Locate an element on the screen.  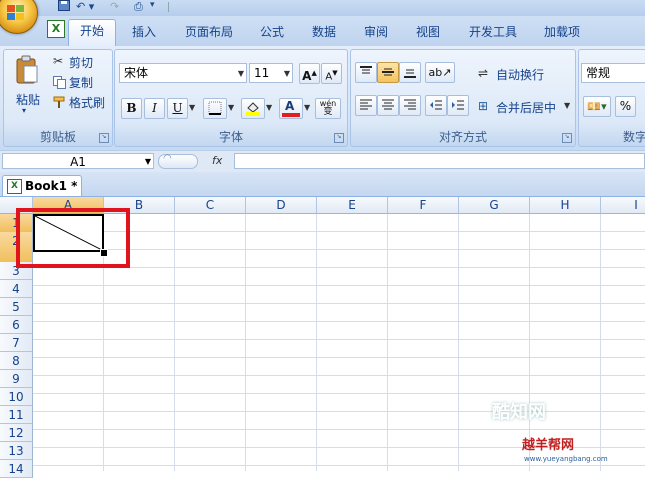
scissors-icon: ✂ is located at coordinates (58, 61).